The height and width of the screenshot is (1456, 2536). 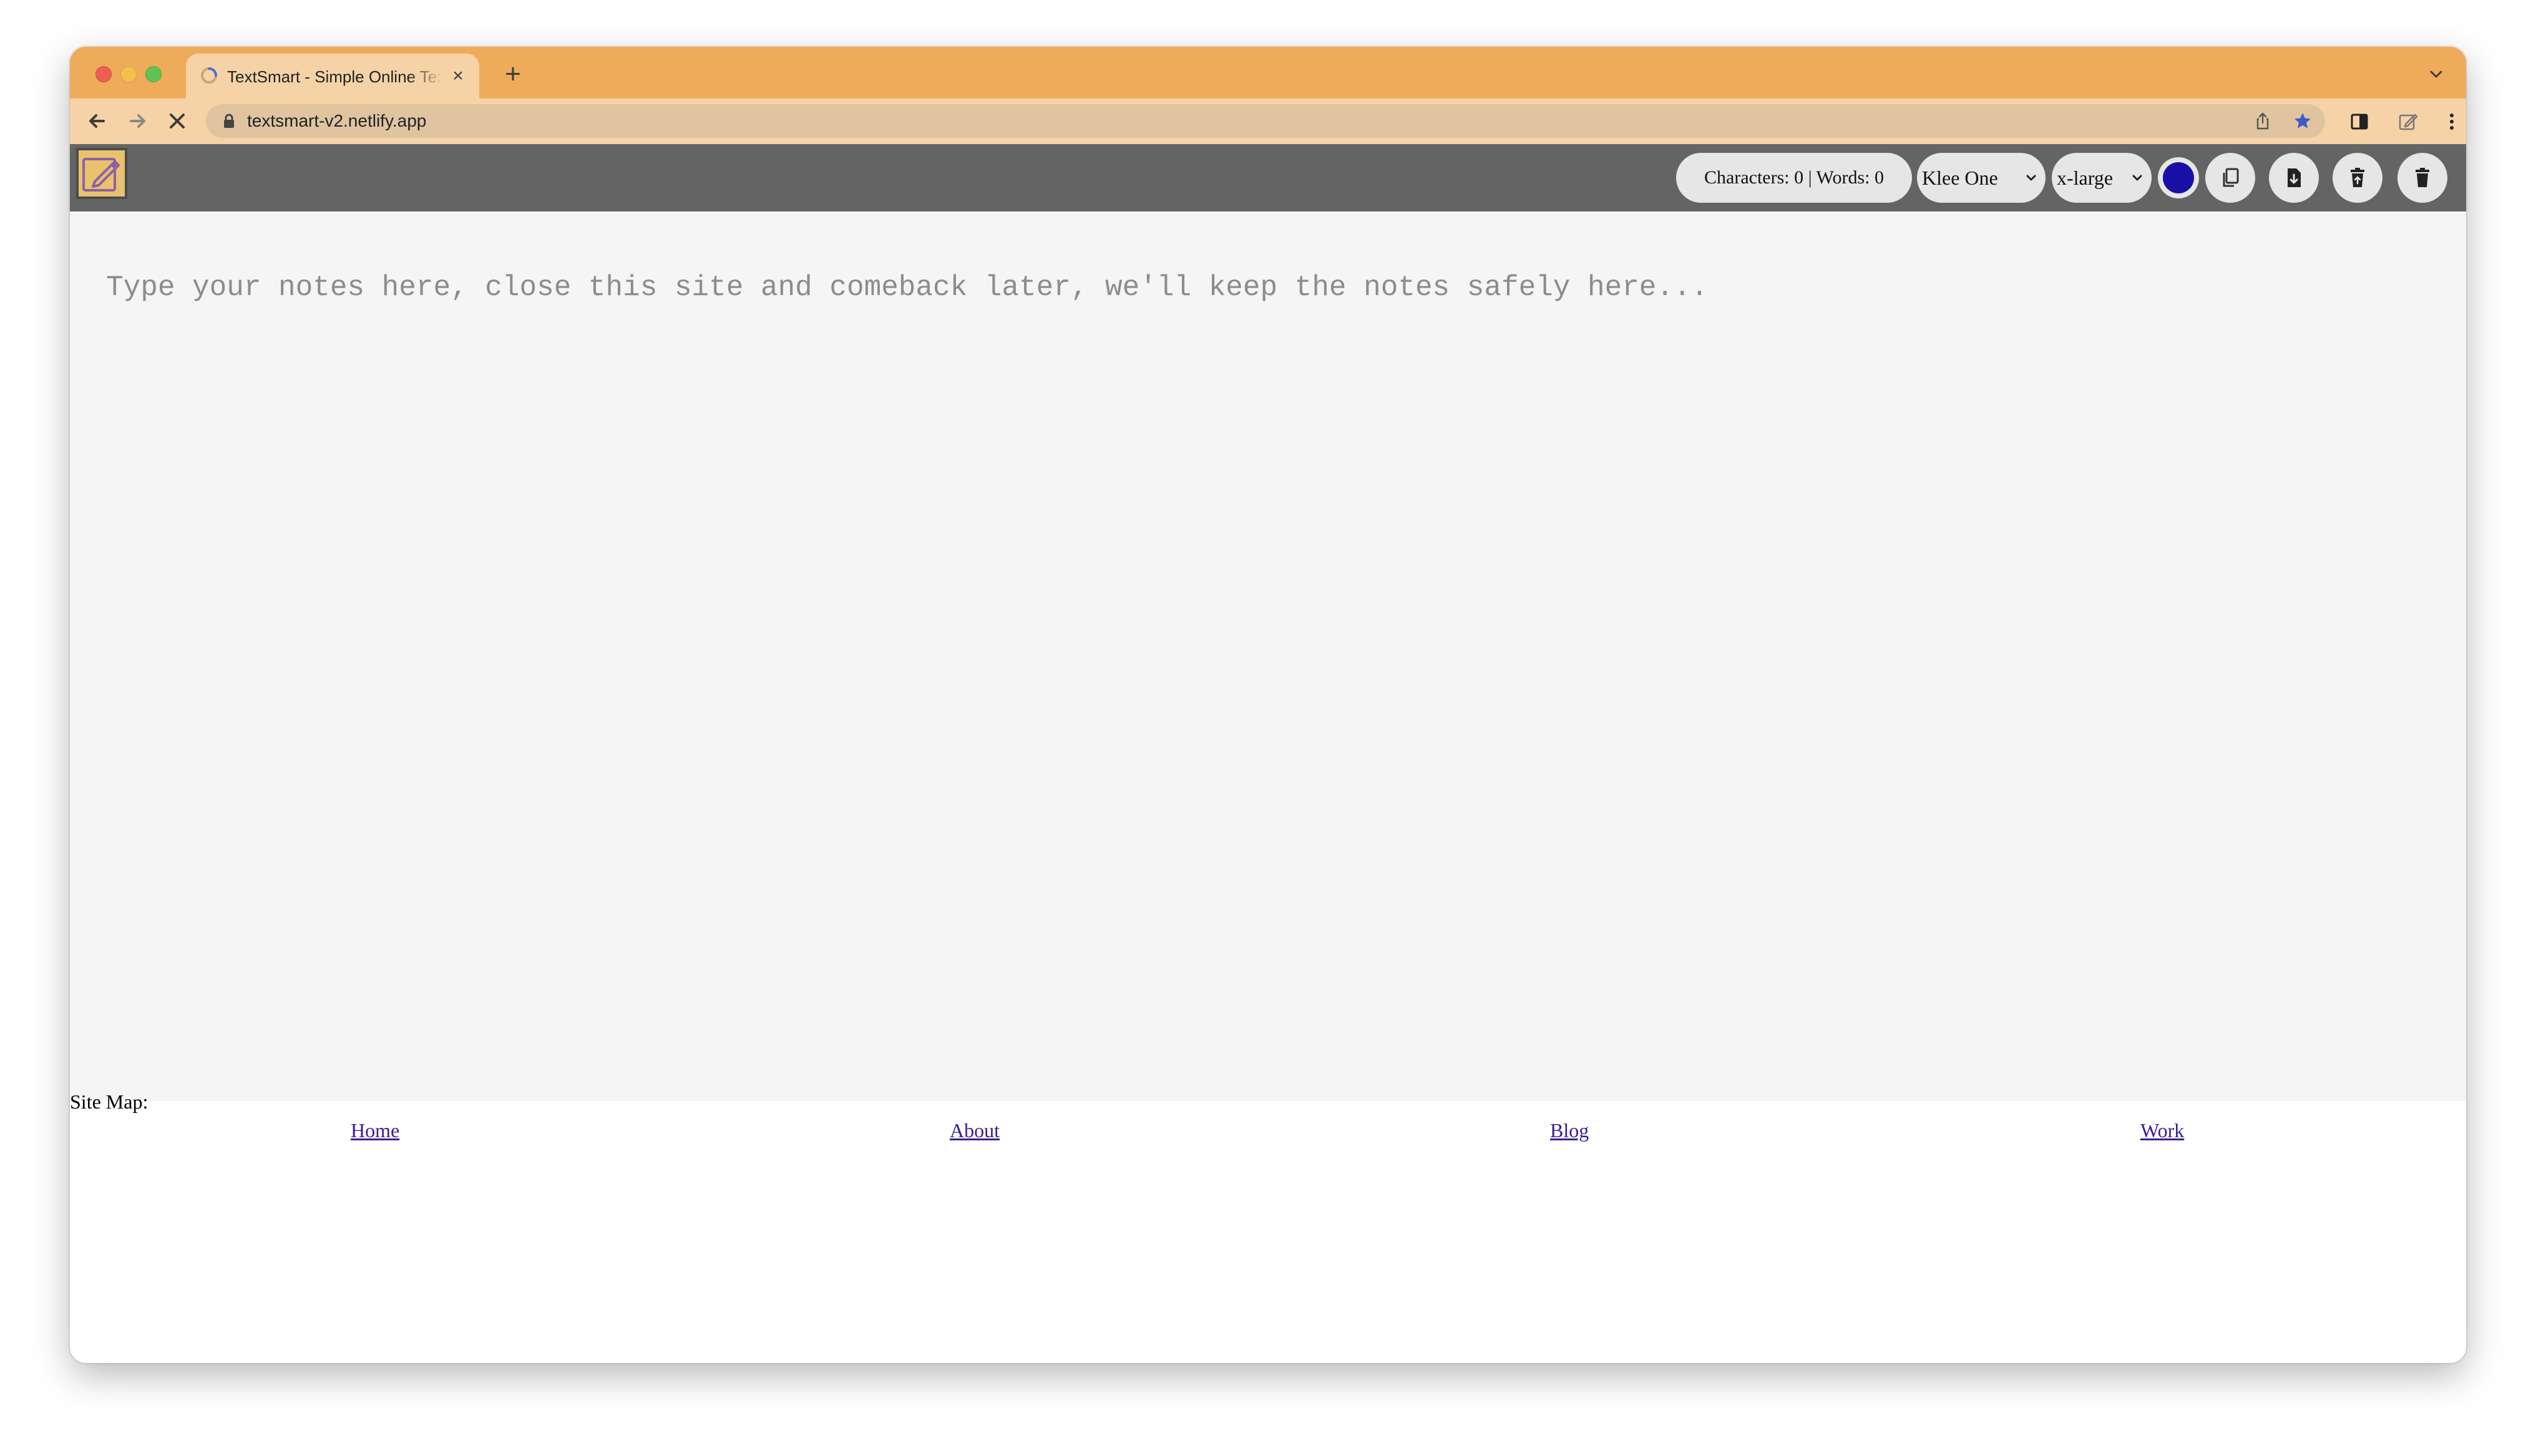 What do you see at coordinates (1960, 178) in the screenshot?
I see `font-family-value: Klee One` at bounding box center [1960, 178].